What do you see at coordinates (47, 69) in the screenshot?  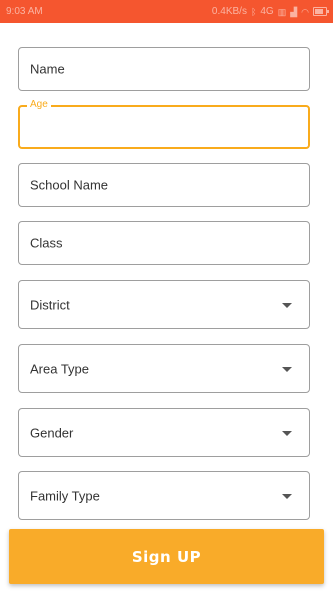 I see `name-field-label: Name` at bounding box center [47, 69].